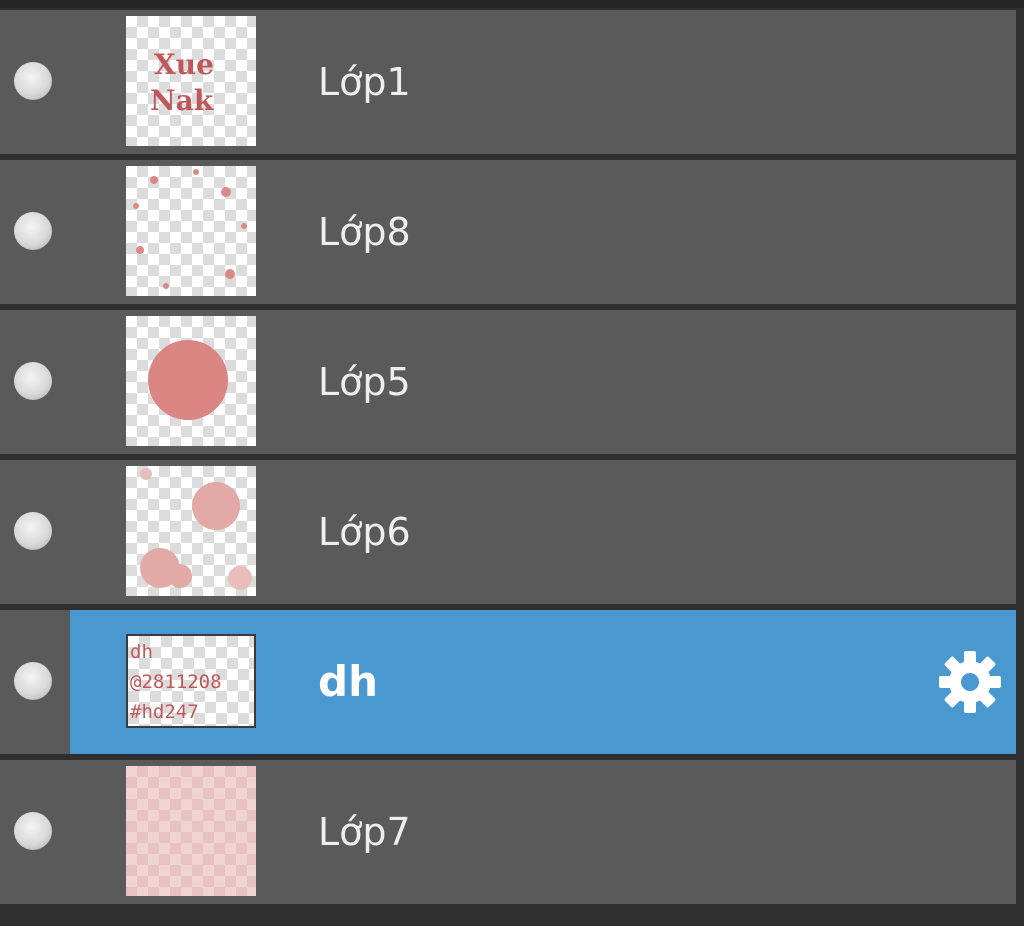 The image size is (1024, 926). Describe the element at coordinates (364, 232) in the screenshot. I see `layer-name: Lớp8` at that location.